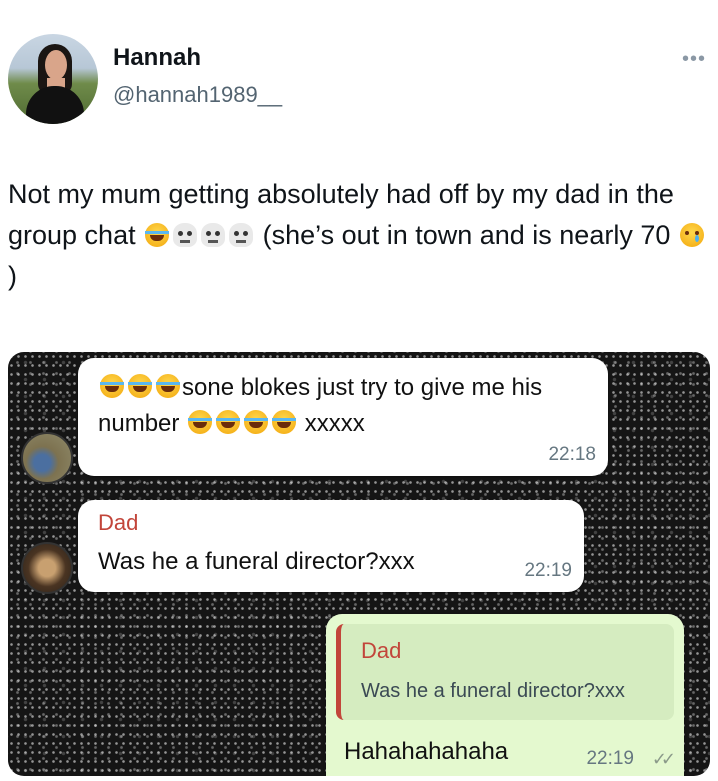 This screenshot has width=718, height=781. I want to click on message-sender: Dad, so click(118, 522).